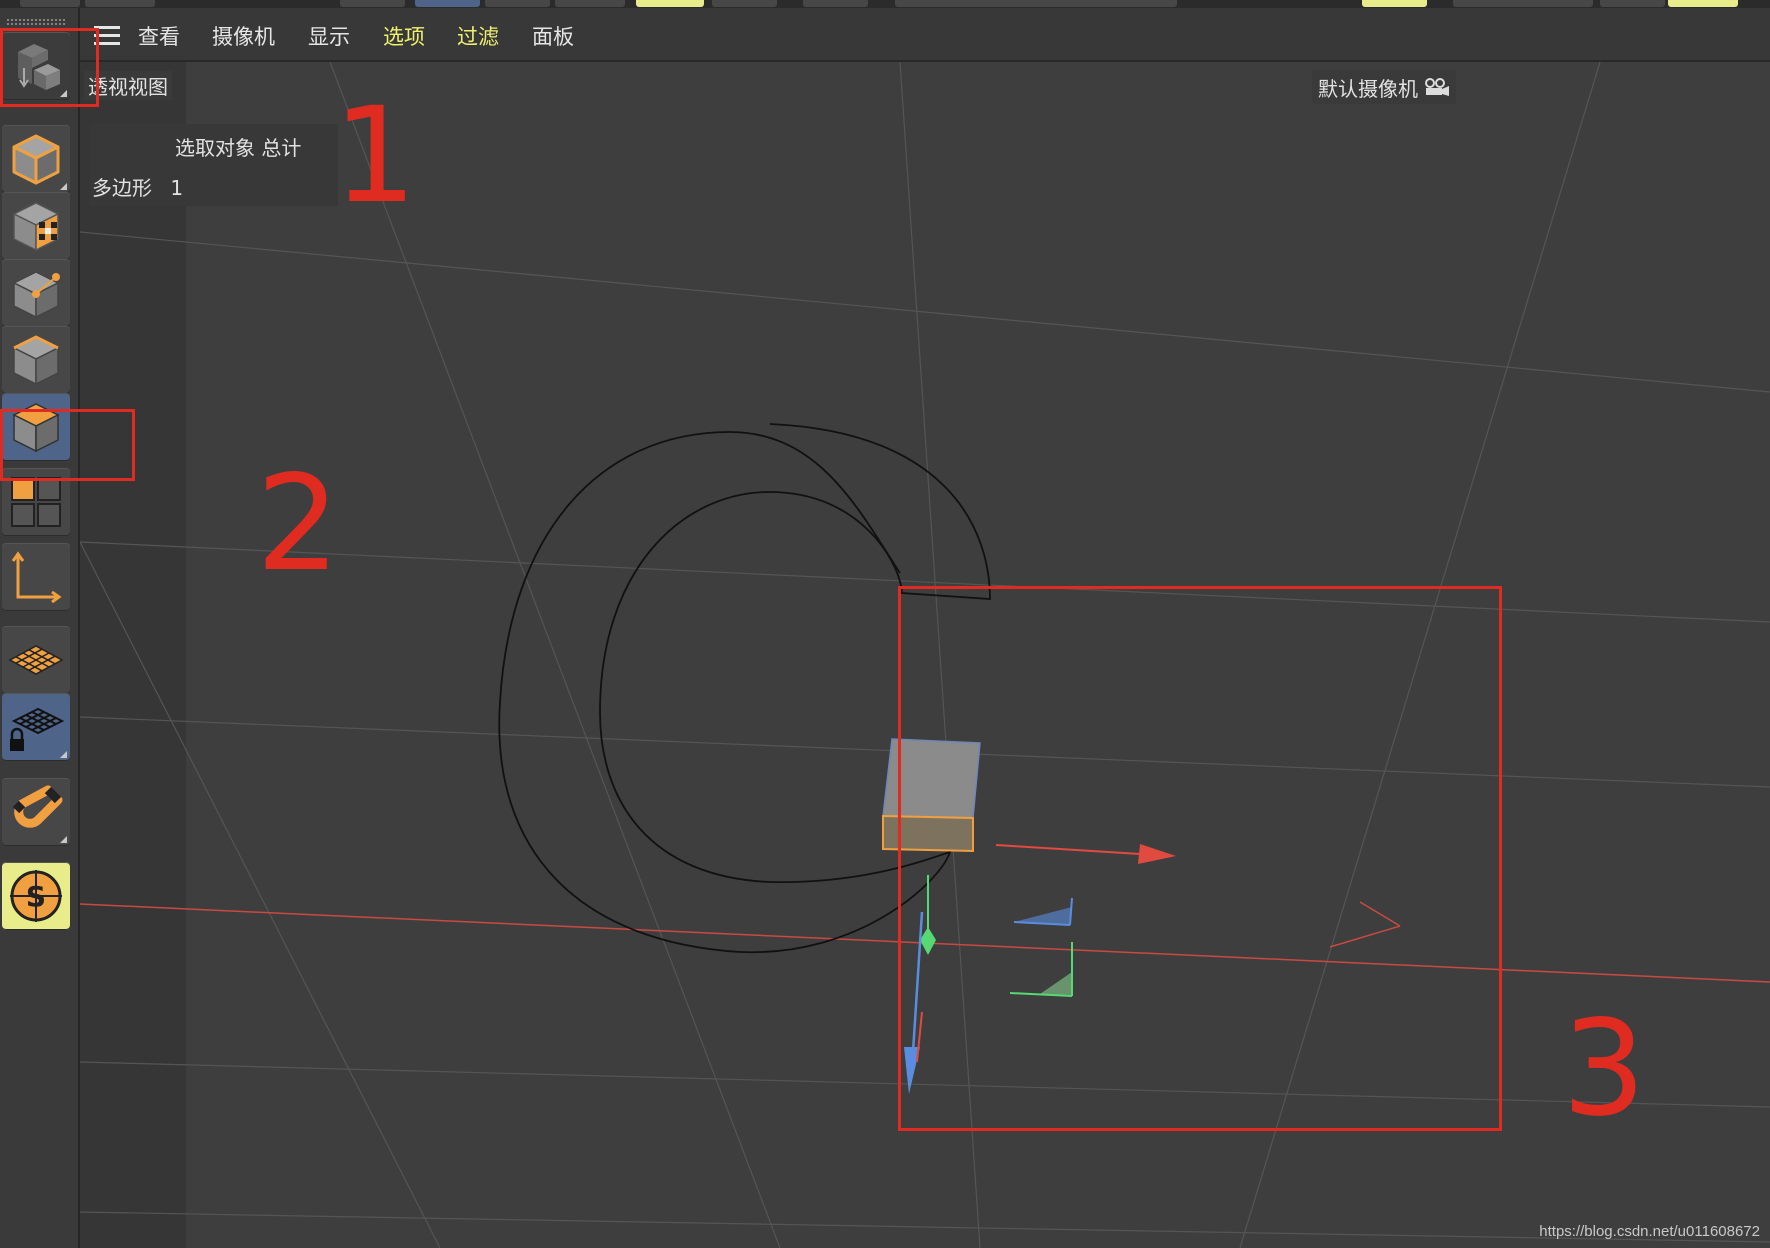 Image resolution: width=1770 pixels, height=1248 pixels. I want to click on locked-workplane-icon, so click(37, 729).